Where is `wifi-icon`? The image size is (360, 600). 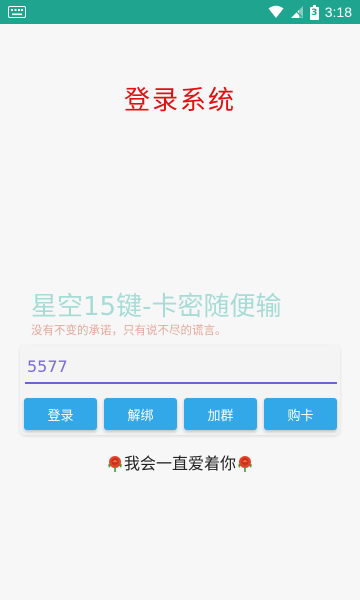 wifi-icon is located at coordinates (276, 11).